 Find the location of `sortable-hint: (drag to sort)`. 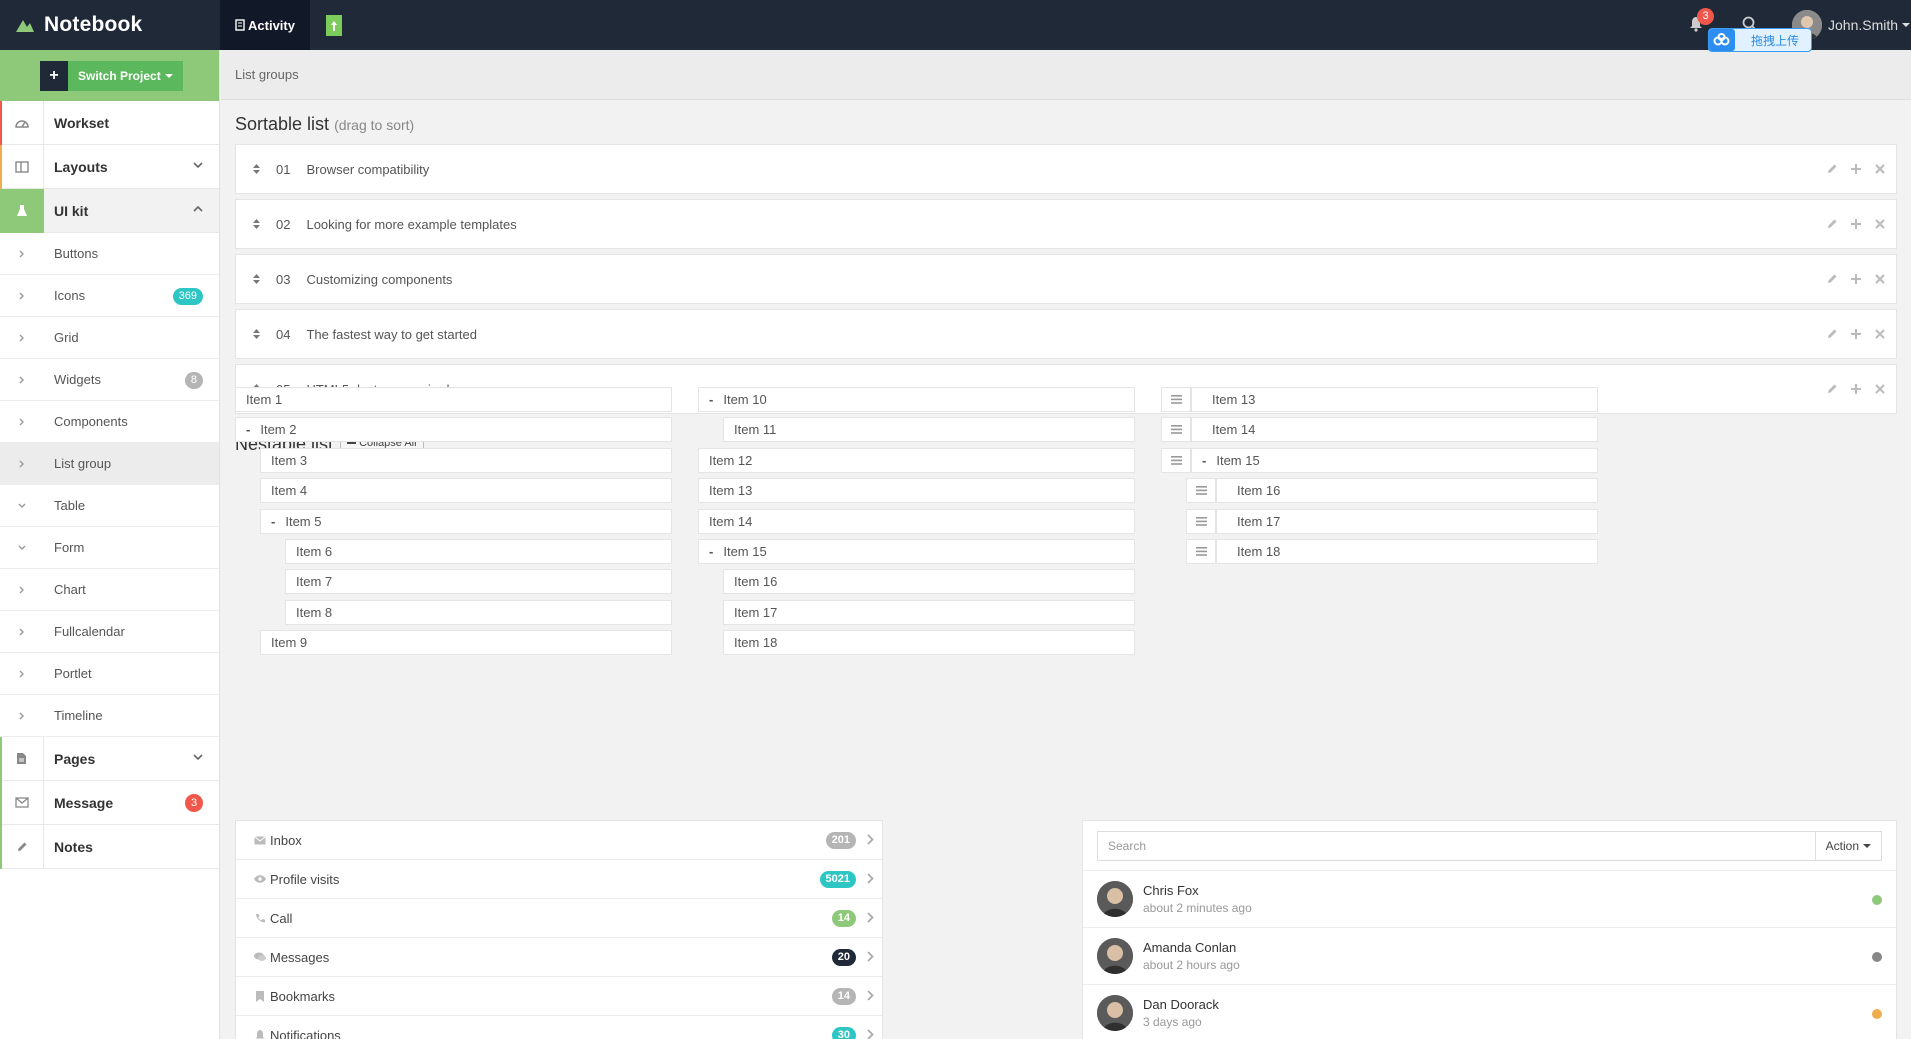

sortable-hint: (drag to sort) is located at coordinates (374, 125).